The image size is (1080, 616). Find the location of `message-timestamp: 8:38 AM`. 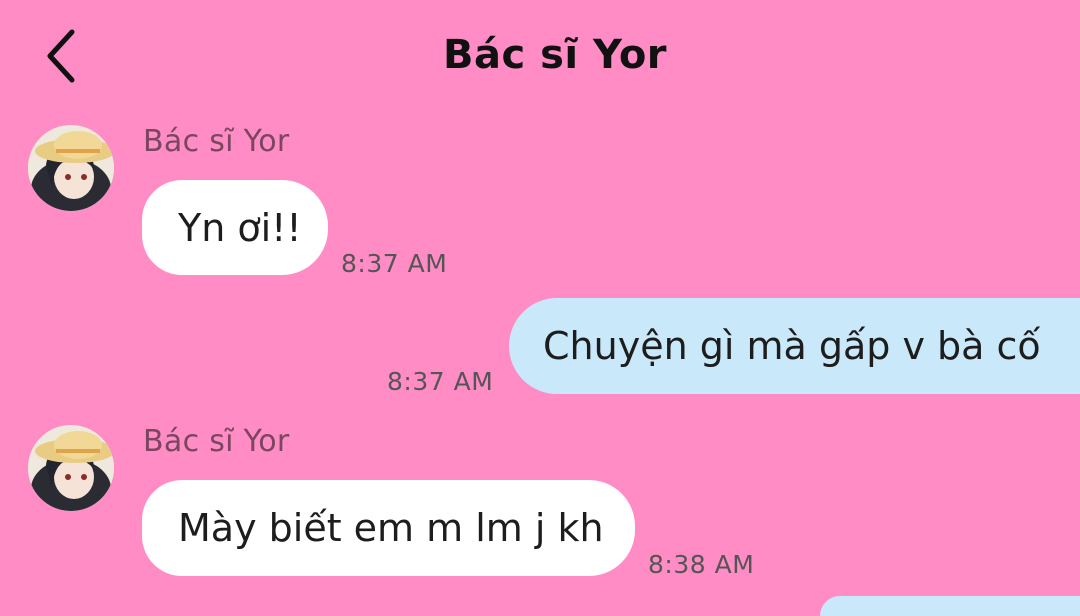

message-timestamp: 8:38 AM is located at coordinates (701, 564).